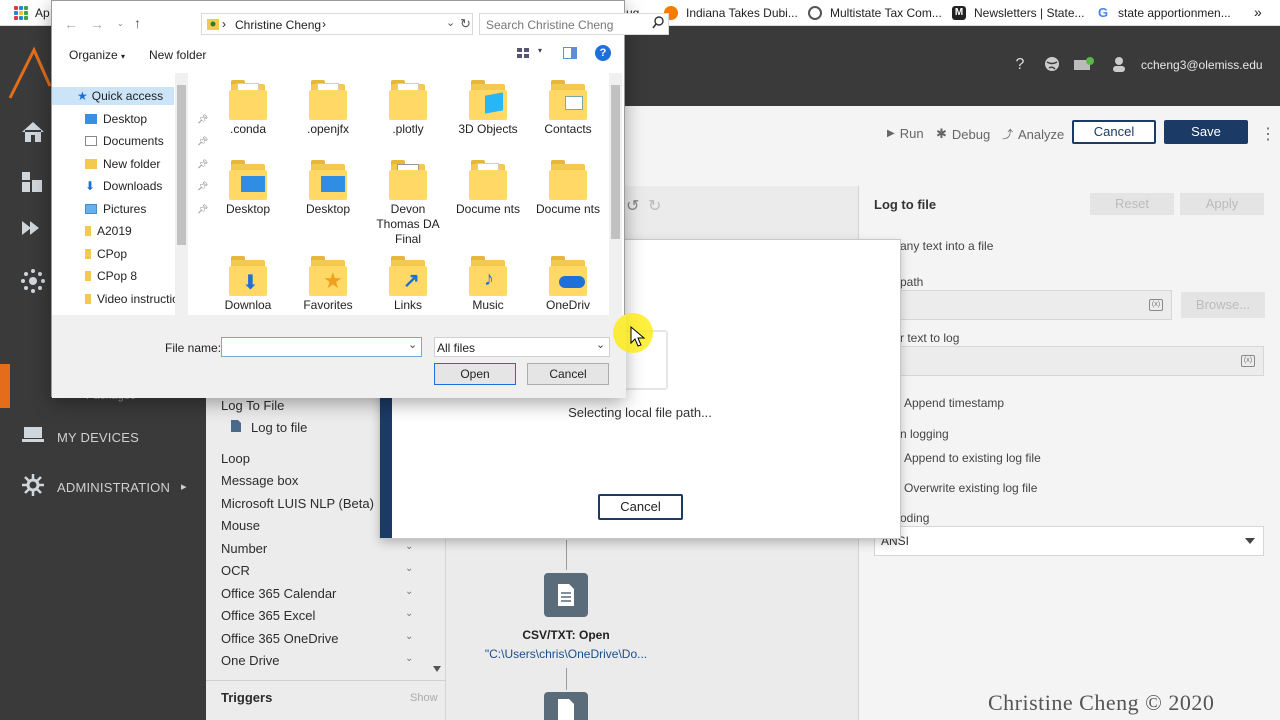 The image size is (1280, 720). I want to click on bookmarks-overflow: », so click(1258, 12).